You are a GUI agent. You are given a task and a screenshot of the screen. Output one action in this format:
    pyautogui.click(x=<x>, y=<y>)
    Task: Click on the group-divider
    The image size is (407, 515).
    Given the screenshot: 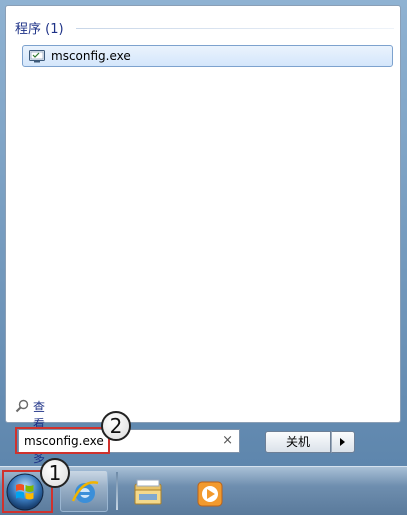 What is the action you would take?
    pyautogui.click(x=235, y=28)
    